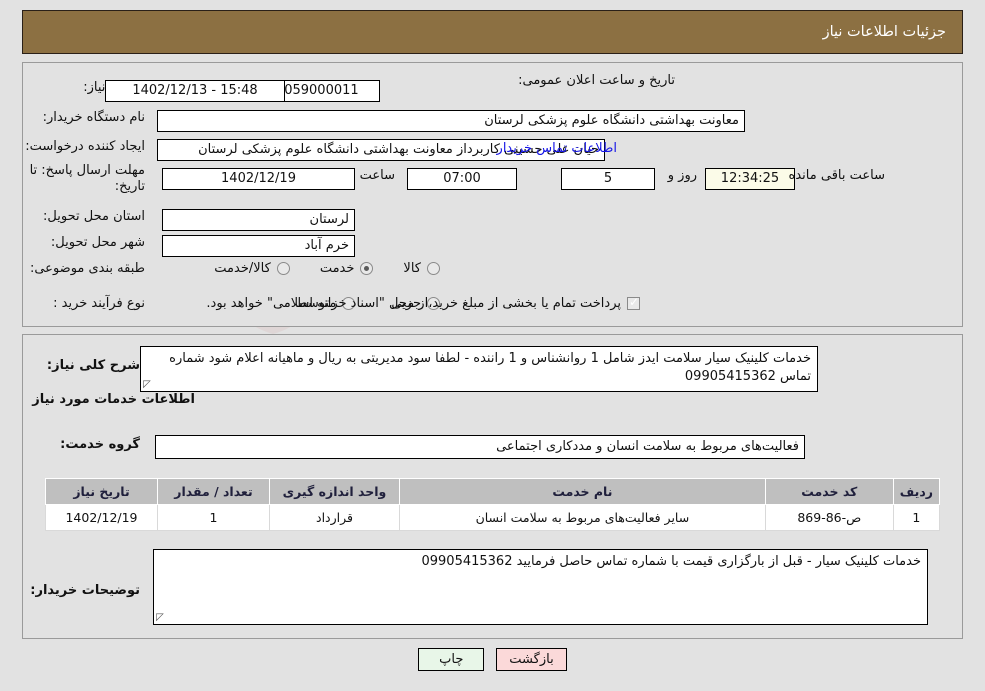 This screenshot has height=691, width=985. What do you see at coordinates (101, 491) in the screenshot?
I see `column-header-date: تاریخ نیاز` at bounding box center [101, 491].